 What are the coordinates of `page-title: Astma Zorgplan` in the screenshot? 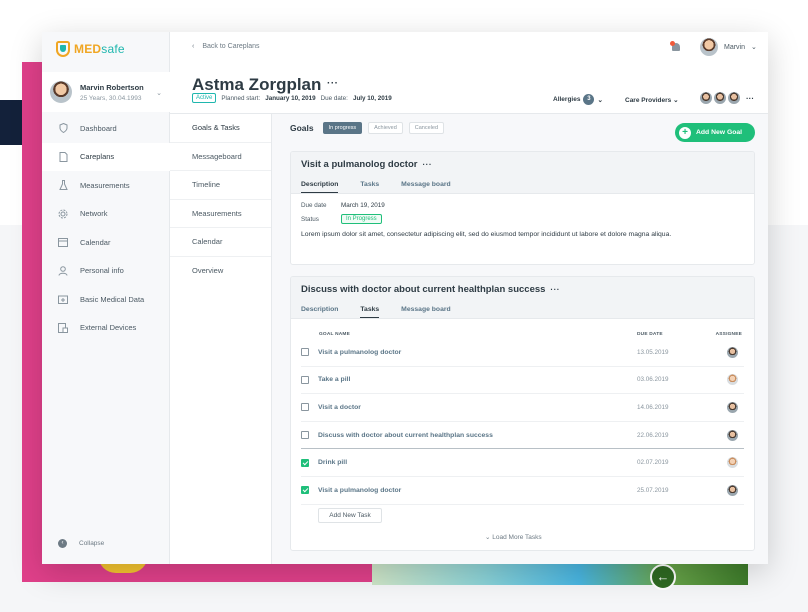 It's located at (257, 84).